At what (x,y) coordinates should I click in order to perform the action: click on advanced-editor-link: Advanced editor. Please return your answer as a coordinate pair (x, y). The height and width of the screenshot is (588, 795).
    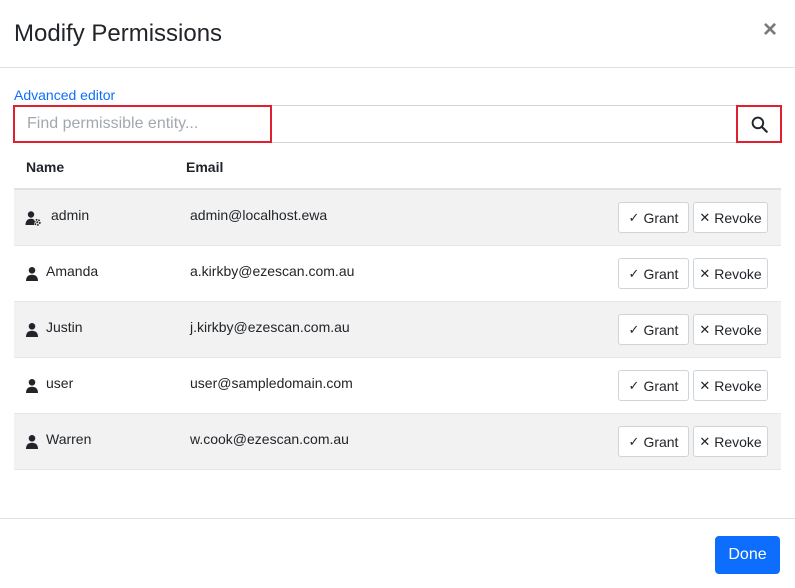
    Looking at the image, I should click on (64, 95).